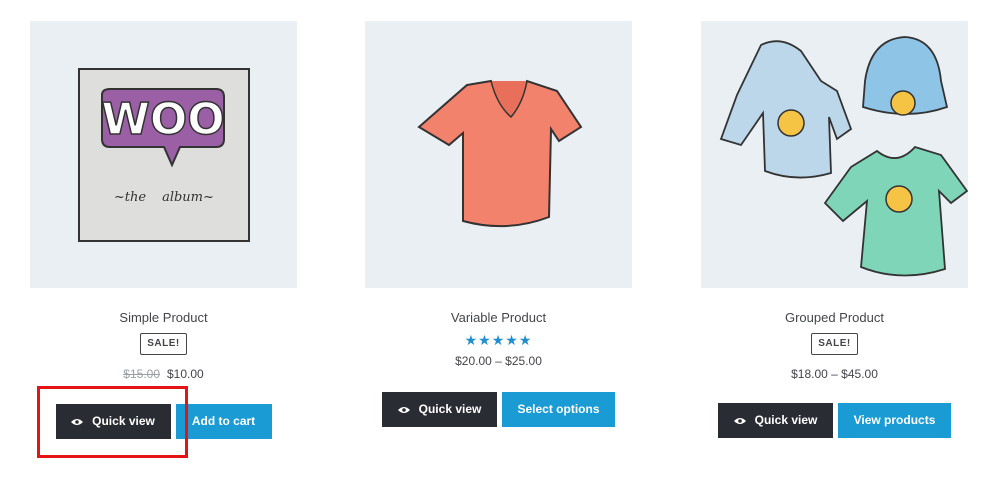  I want to click on product-price: $18.00 – $45.00, so click(834, 374).